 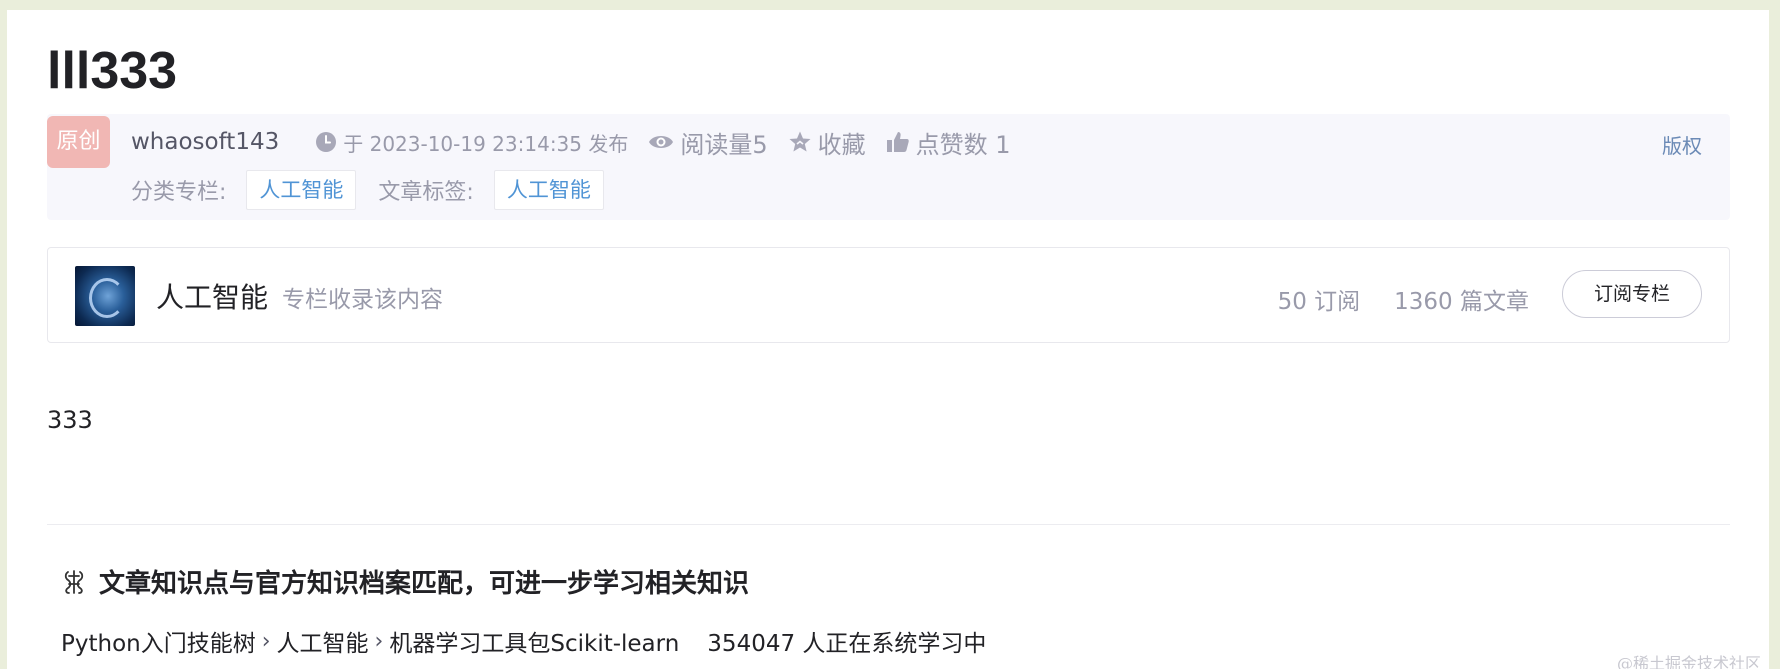 I want to click on clock-icon, so click(x=326, y=142).